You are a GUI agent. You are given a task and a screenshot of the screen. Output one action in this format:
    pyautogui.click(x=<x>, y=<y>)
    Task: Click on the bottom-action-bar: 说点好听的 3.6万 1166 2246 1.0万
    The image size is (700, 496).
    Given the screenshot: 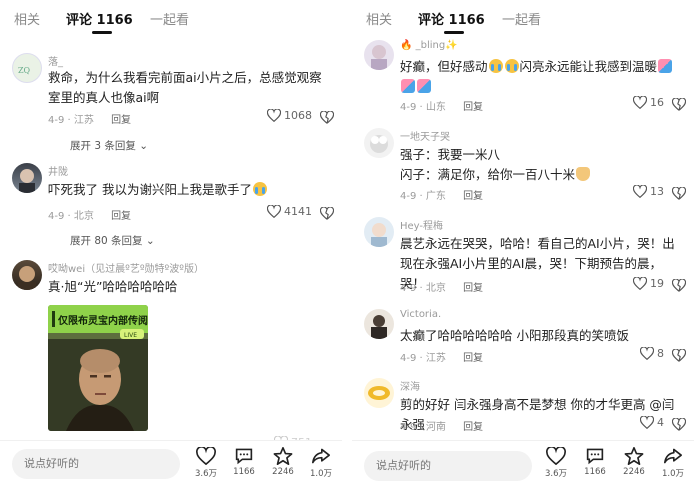 What is the action you would take?
    pyautogui.click(x=523, y=468)
    